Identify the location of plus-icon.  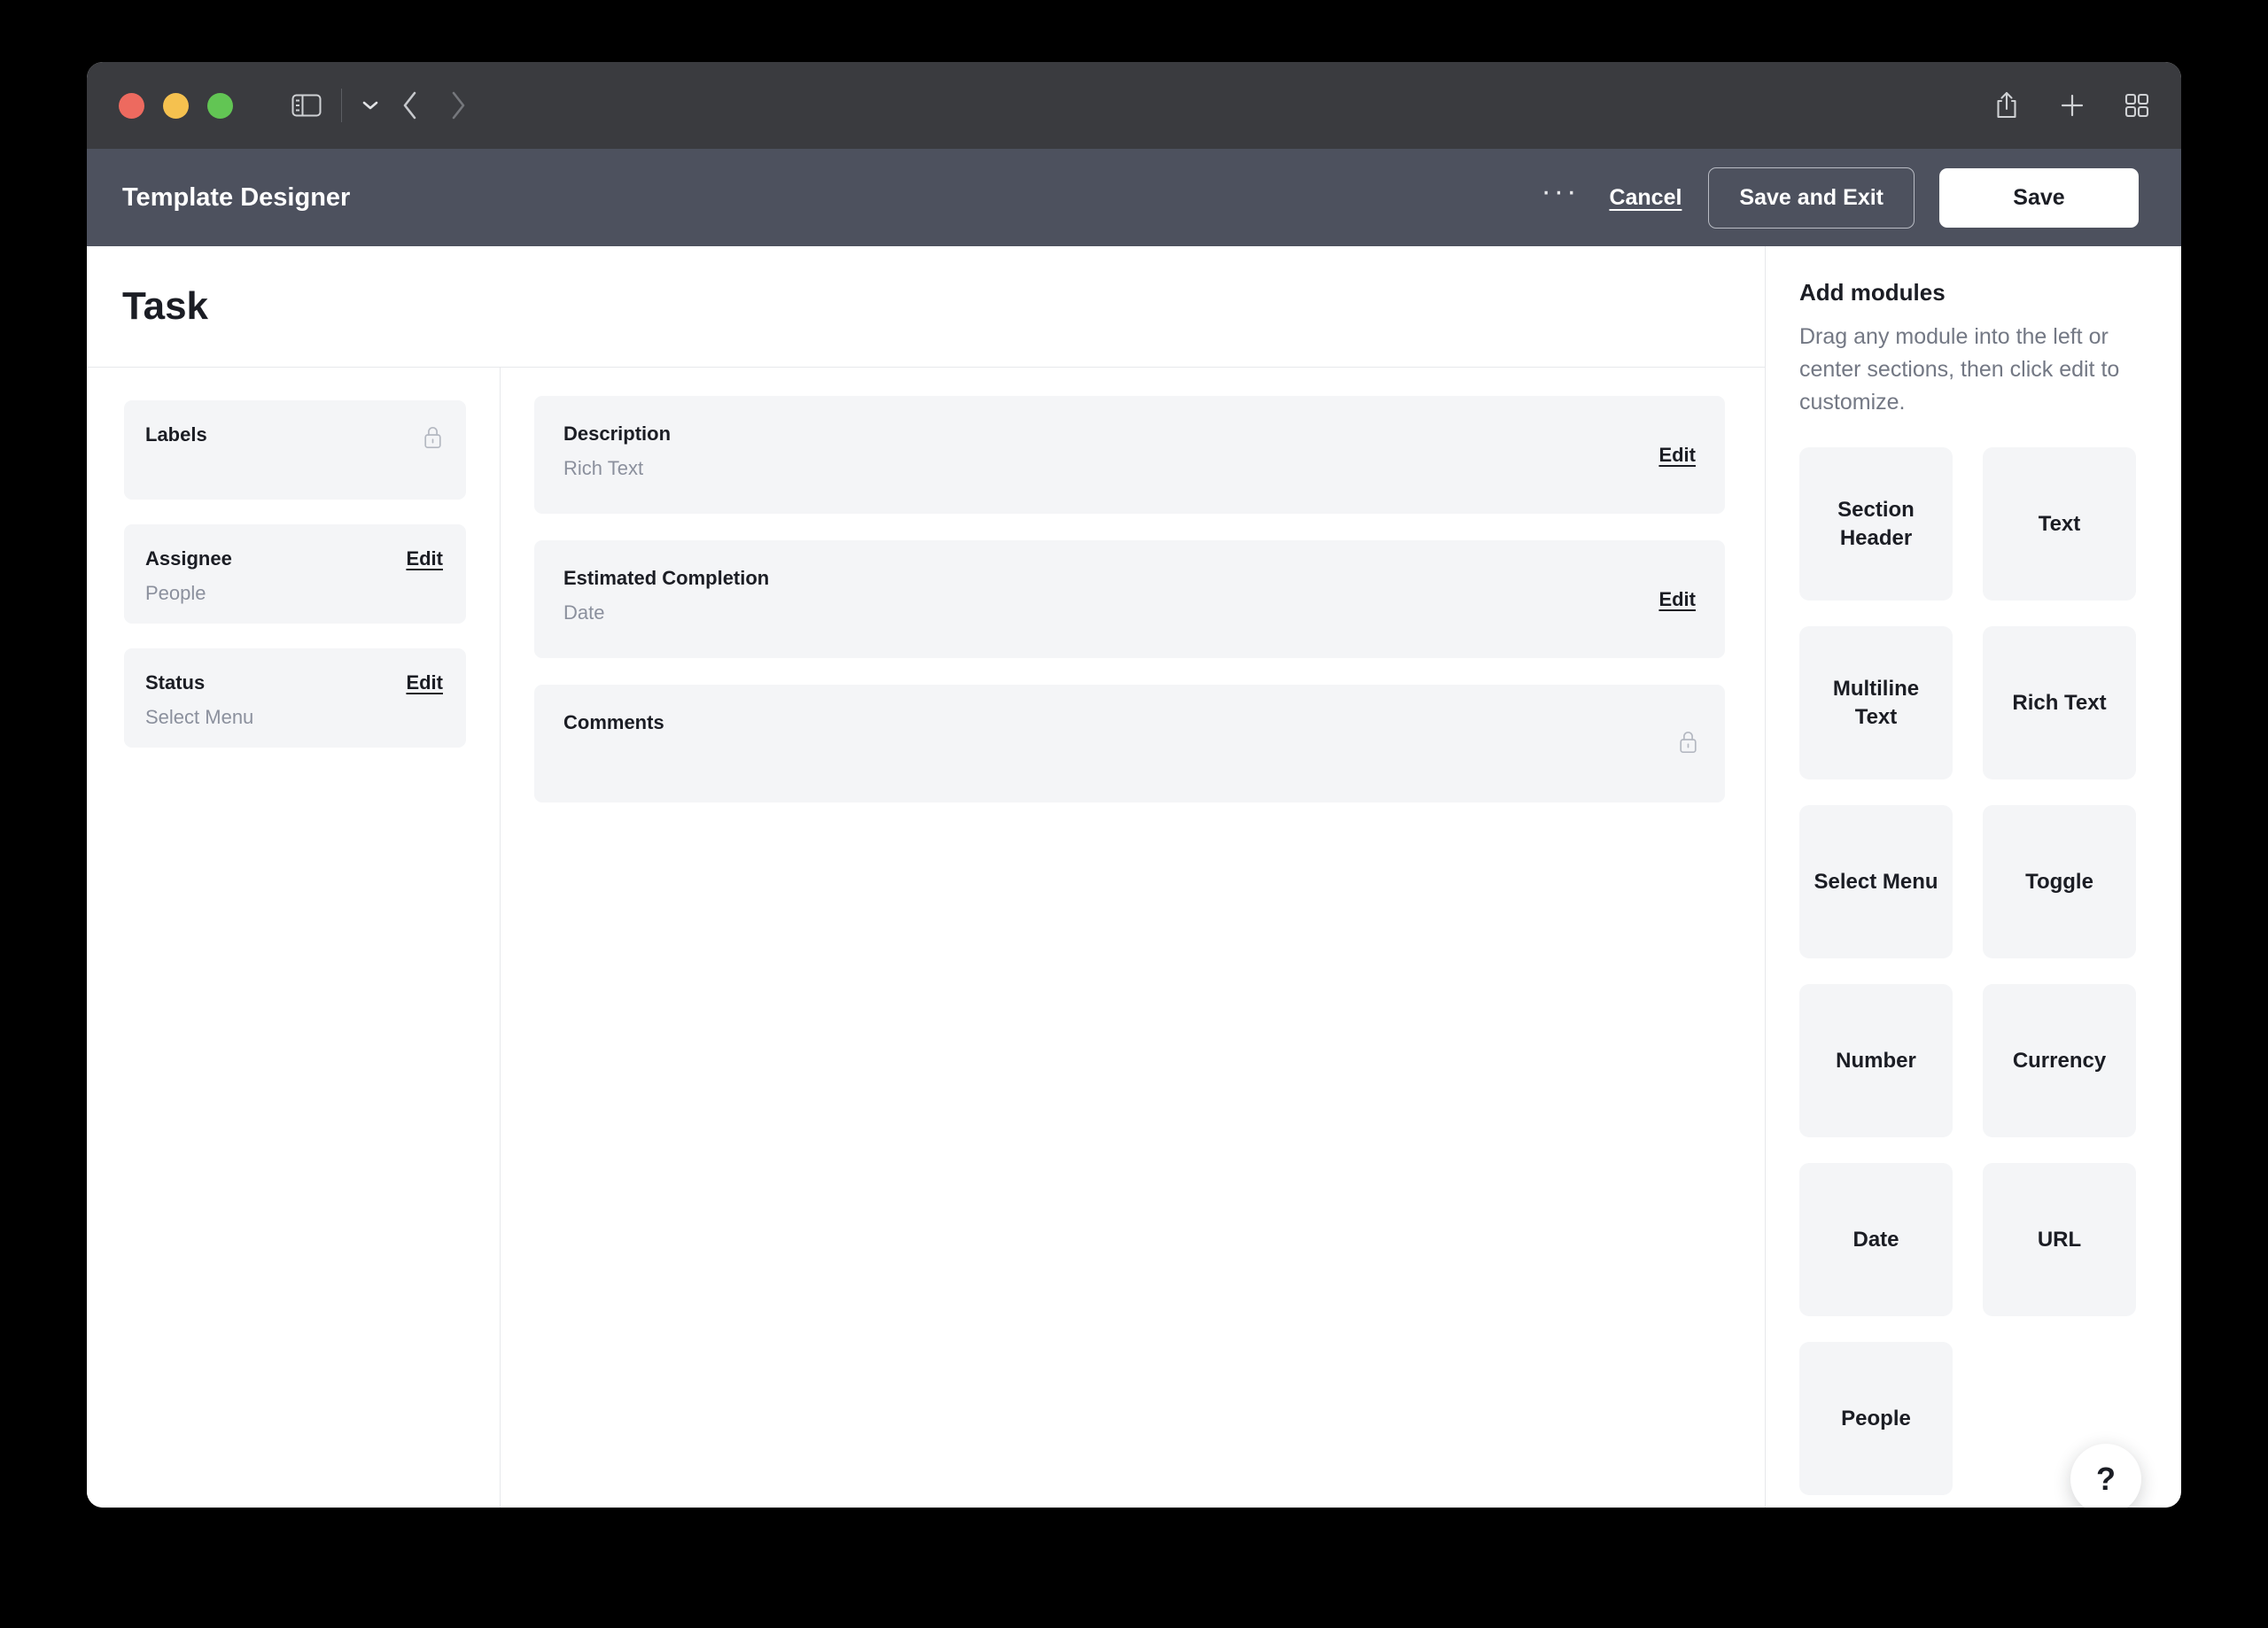
(2072, 106).